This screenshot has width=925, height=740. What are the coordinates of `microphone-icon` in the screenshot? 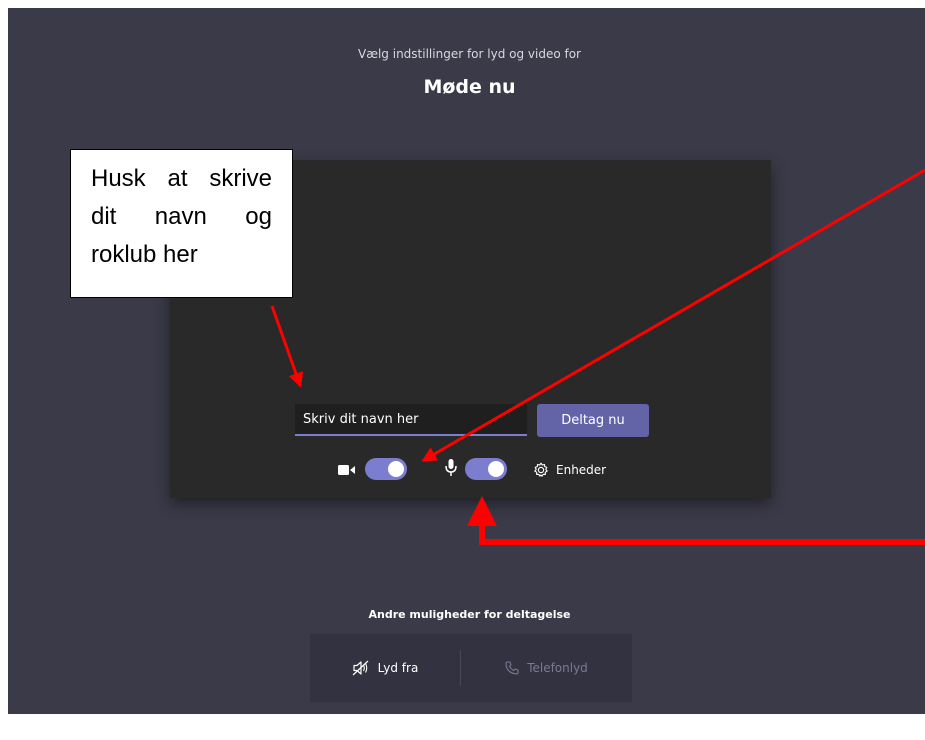 It's located at (451, 470).